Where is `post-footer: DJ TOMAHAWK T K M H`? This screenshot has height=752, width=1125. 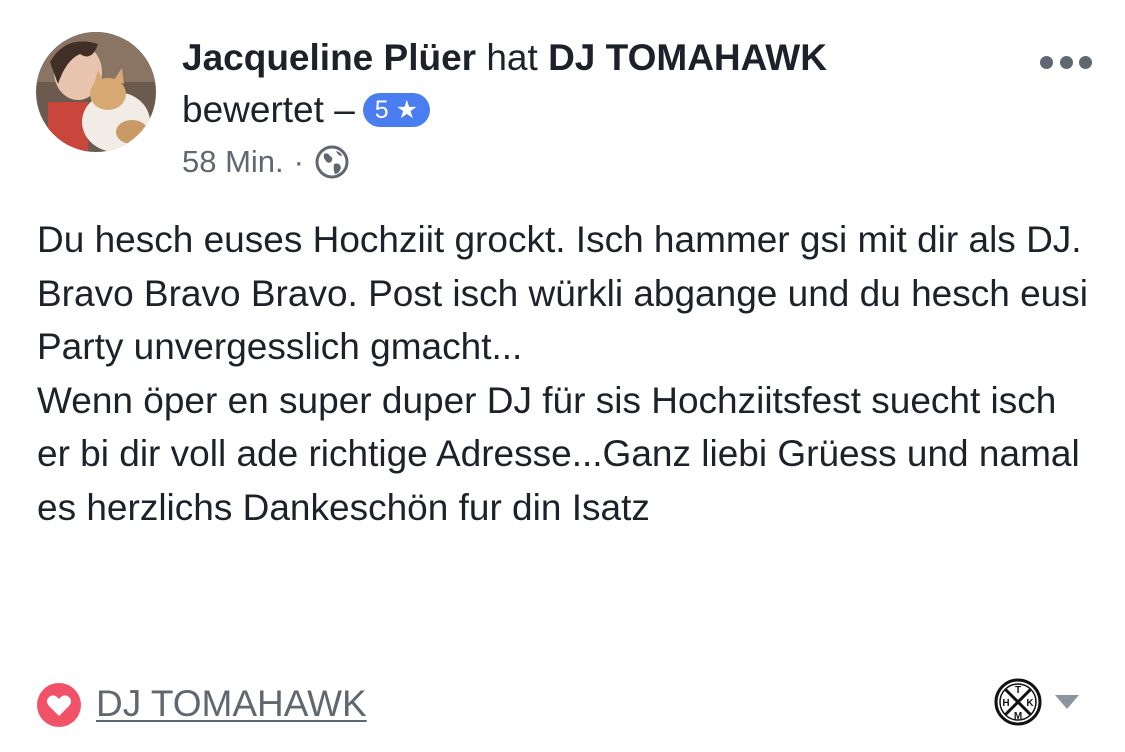 post-footer: DJ TOMAHAWK T K M H is located at coordinates (566, 704).